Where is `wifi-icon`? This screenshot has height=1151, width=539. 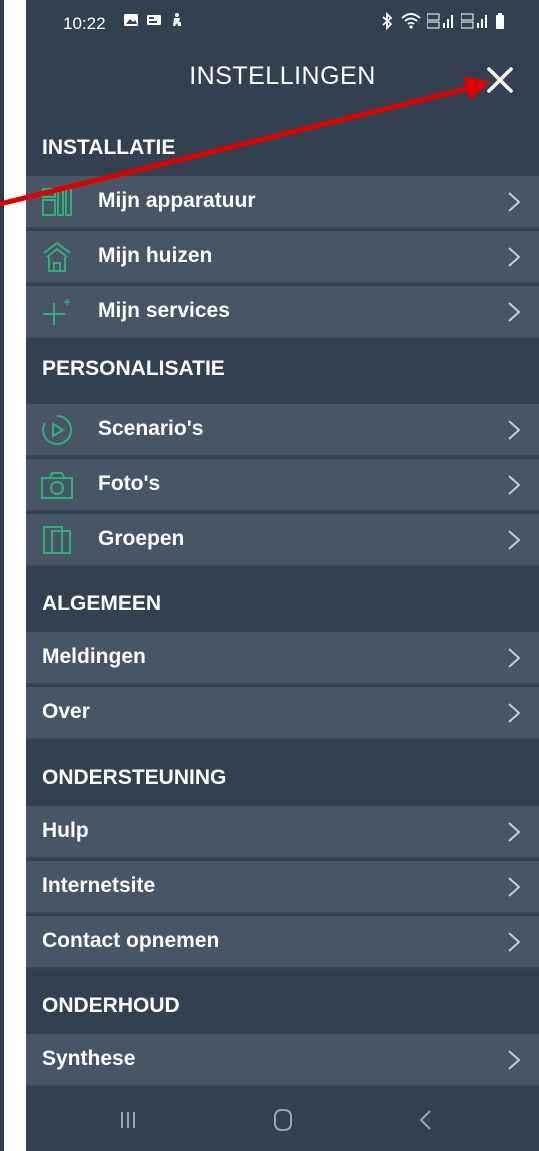 wifi-icon is located at coordinates (411, 21).